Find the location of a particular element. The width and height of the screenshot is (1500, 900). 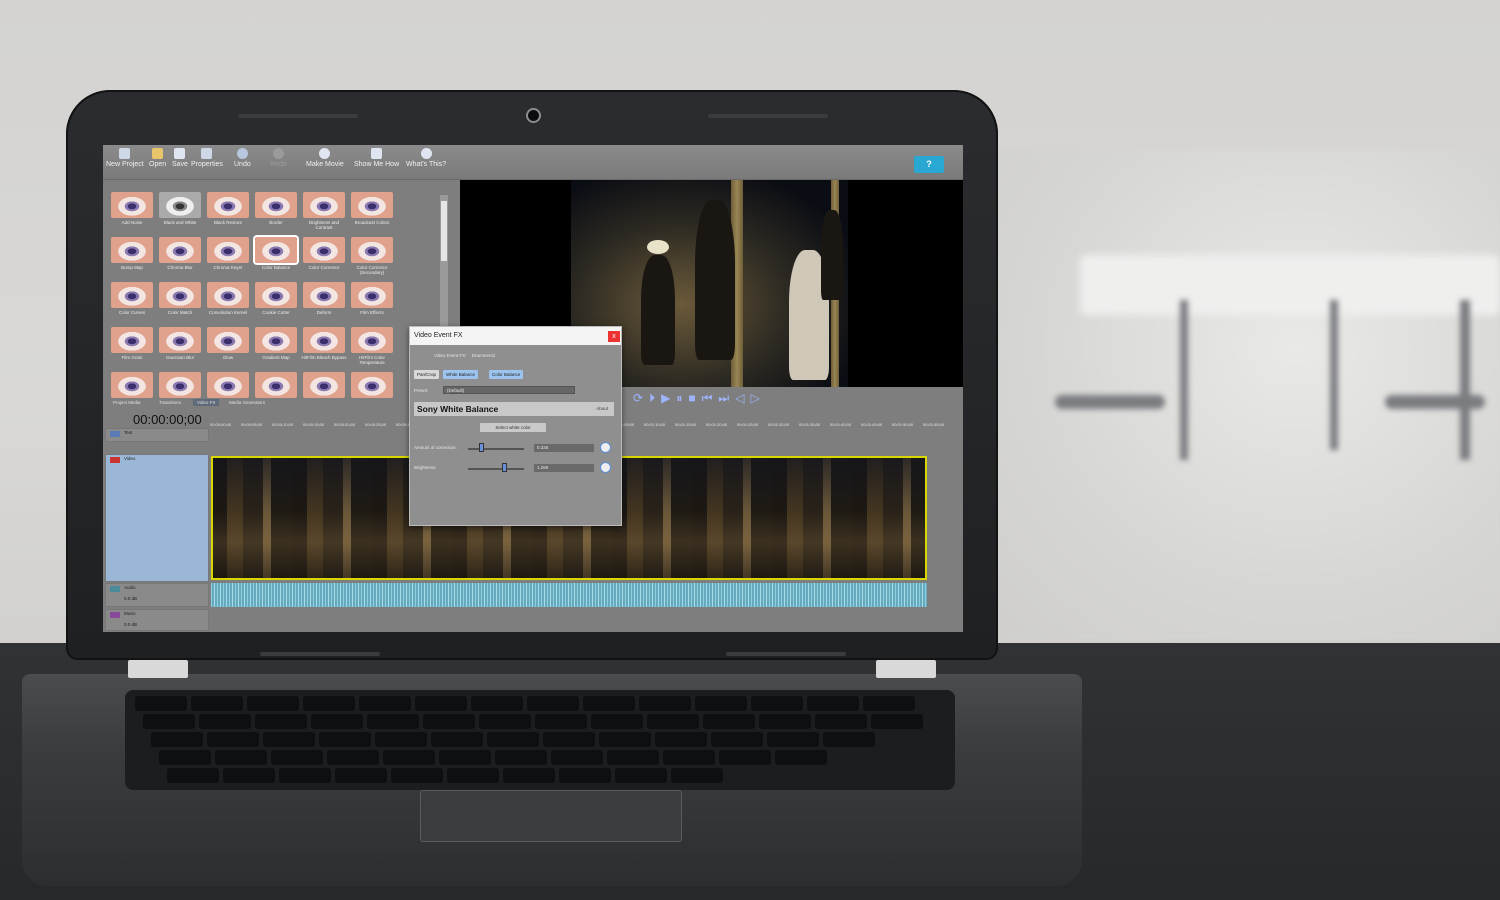

stop-icon: ■ is located at coordinates (694, 398).